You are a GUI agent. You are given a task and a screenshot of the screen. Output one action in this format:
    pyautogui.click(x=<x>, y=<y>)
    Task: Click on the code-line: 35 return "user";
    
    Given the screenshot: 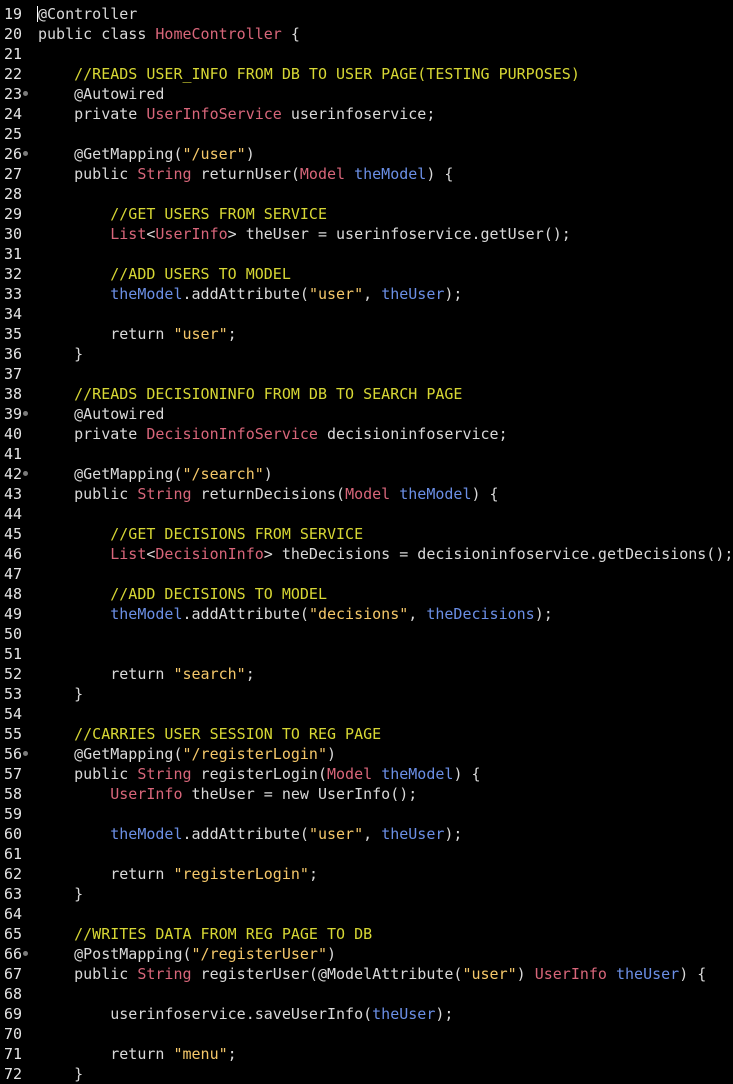 What is the action you would take?
    pyautogui.click(x=366, y=334)
    